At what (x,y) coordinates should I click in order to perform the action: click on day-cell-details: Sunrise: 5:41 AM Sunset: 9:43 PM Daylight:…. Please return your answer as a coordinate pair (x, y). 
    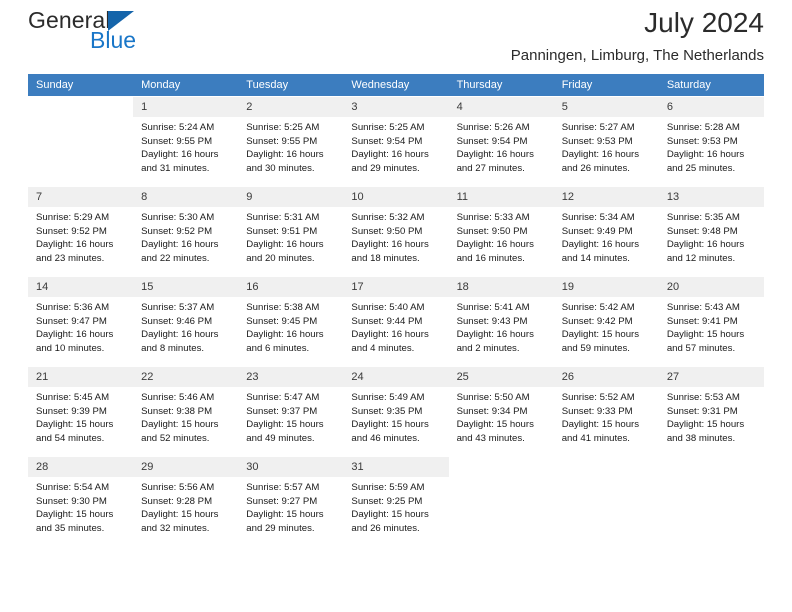
    Looking at the image, I should click on (501, 326).